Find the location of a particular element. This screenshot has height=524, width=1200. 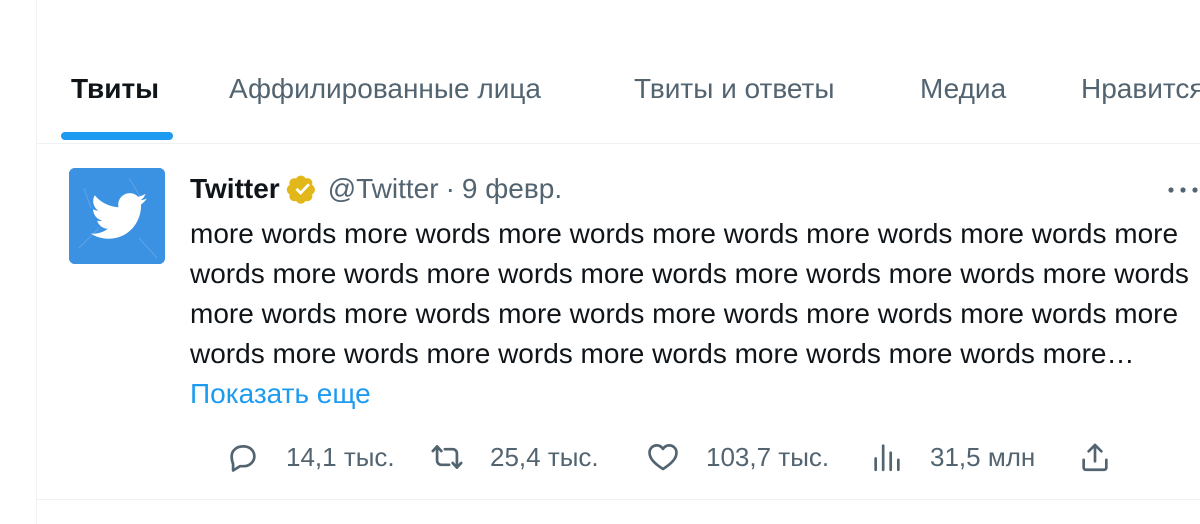

author-name: Twitter is located at coordinates (235, 189).